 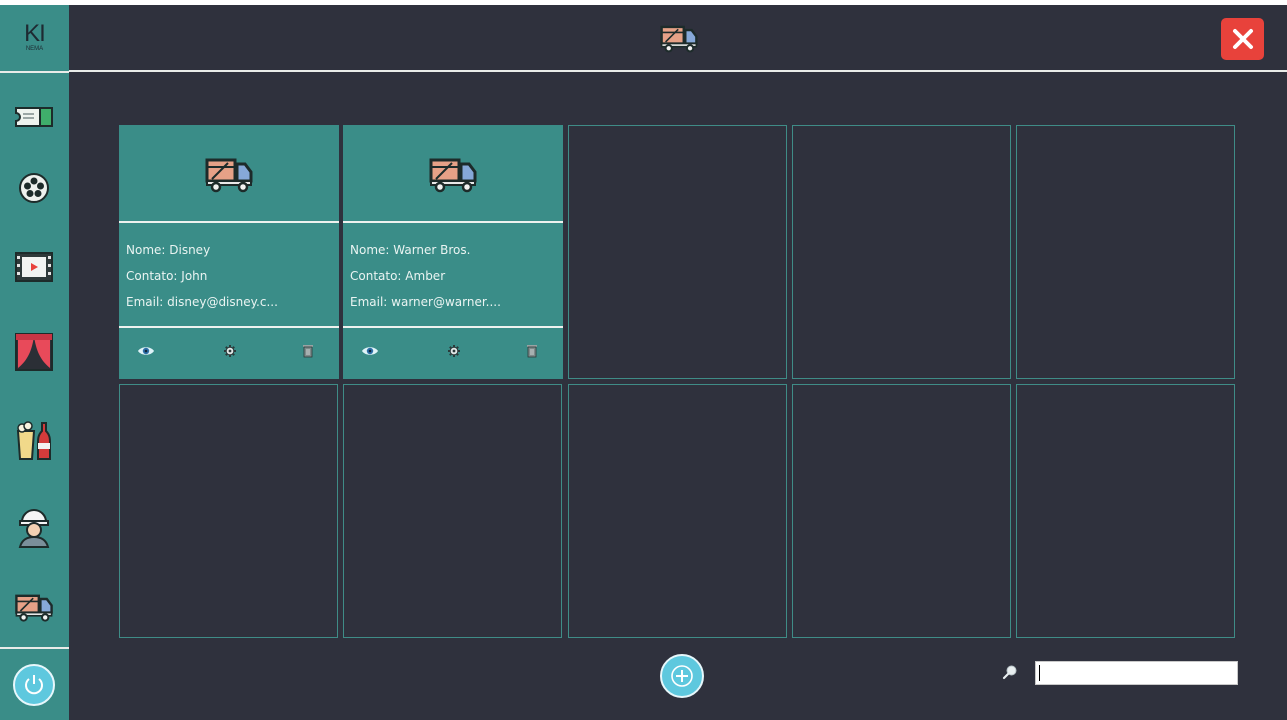 I want to click on add-button, so click(x=682, y=676).